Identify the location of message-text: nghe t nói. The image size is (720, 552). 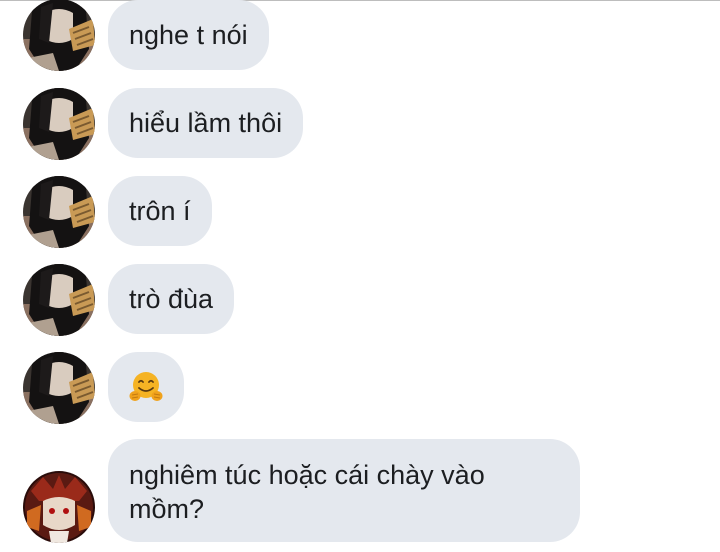
(188, 35).